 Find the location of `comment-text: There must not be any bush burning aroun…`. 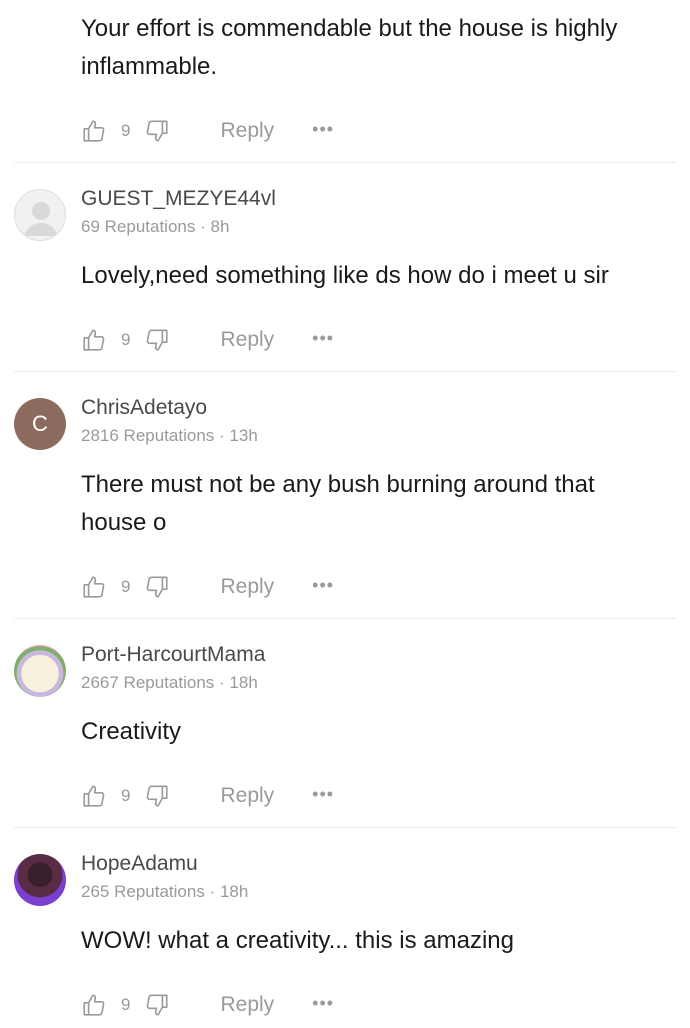

comment-text: There must not be any bush burning aroun… is located at coordinates (338, 503).